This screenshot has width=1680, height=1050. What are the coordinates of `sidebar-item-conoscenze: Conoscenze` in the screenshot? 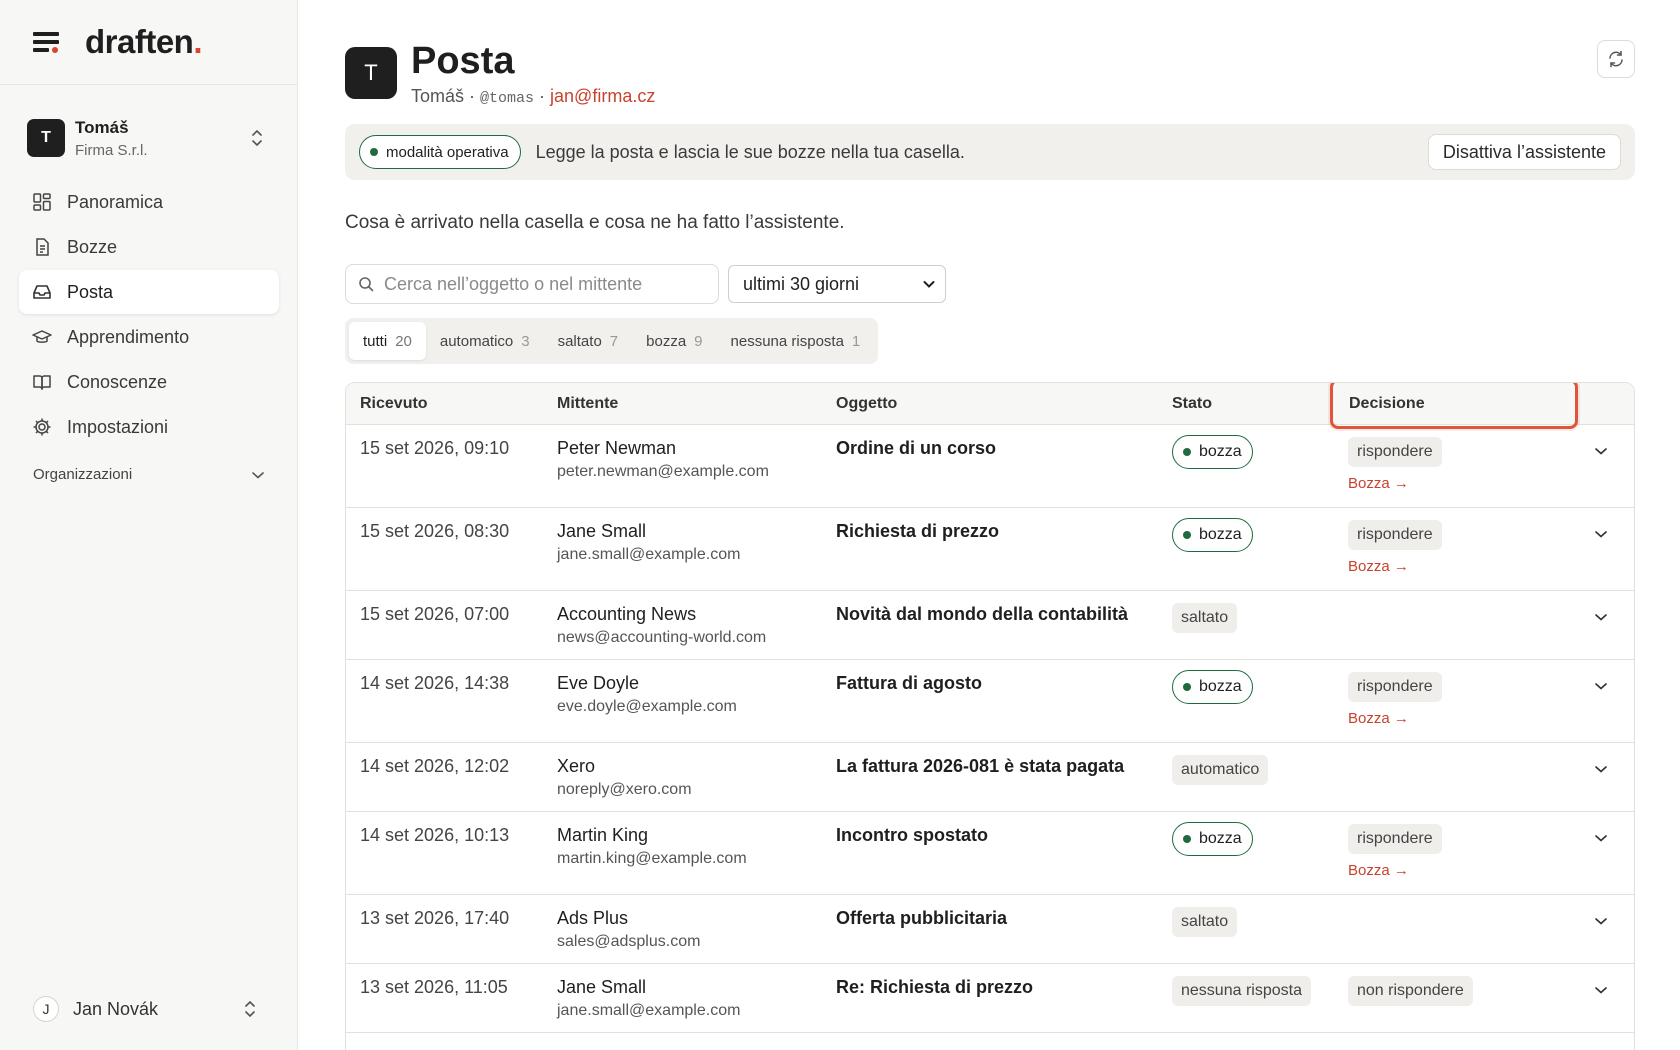 It's located at (149, 382).